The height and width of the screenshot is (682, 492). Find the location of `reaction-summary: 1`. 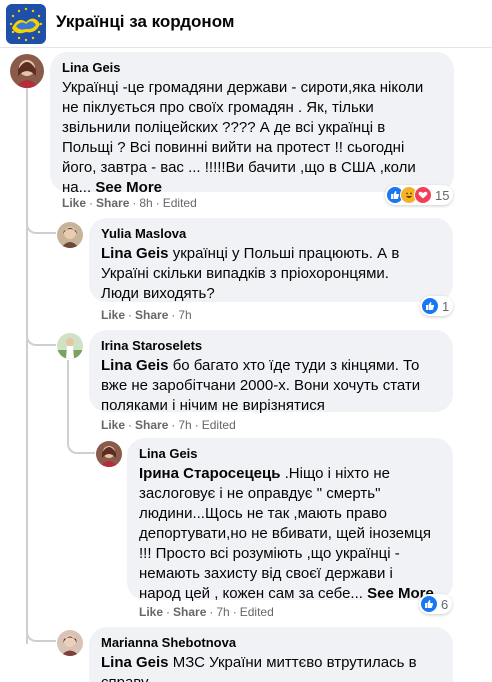

reaction-summary: 1 is located at coordinates (437, 306).